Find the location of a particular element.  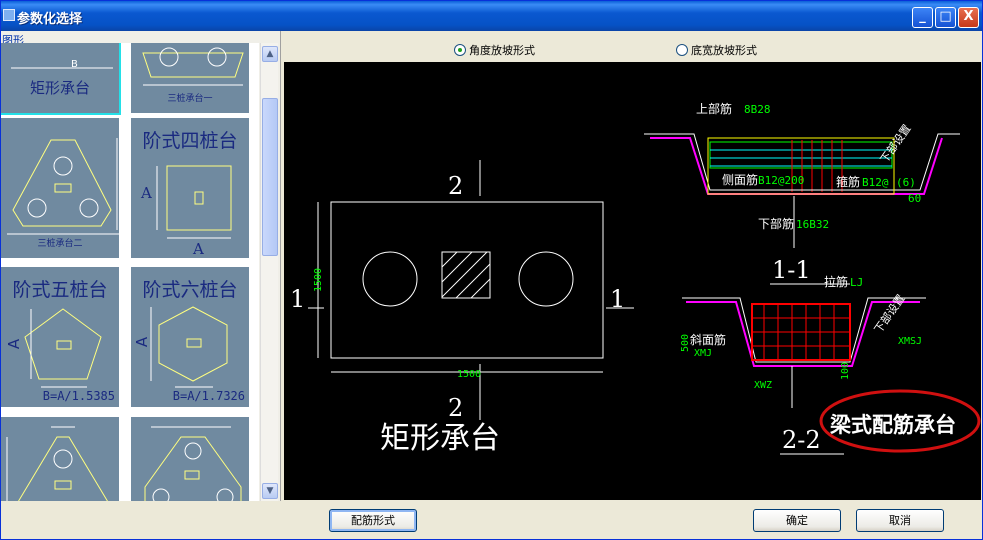

ok-button: 确定 is located at coordinates (797, 520).